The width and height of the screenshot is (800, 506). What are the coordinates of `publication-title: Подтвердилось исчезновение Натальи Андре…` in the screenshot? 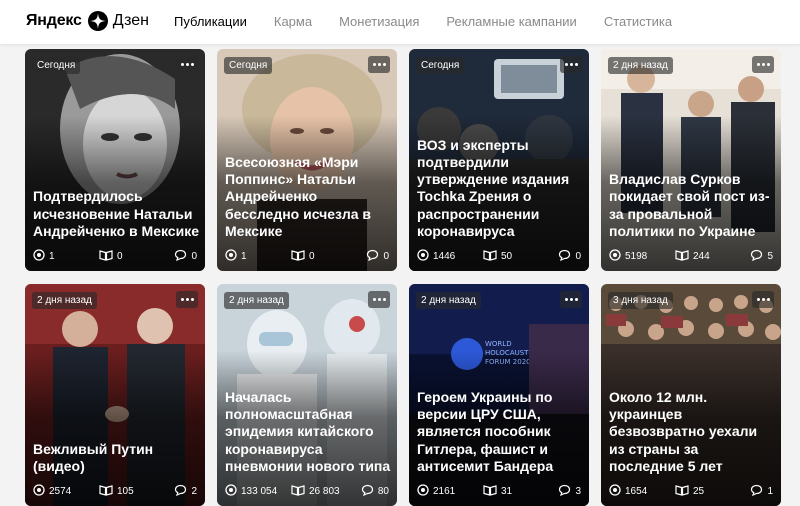 It's located at (116, 214).